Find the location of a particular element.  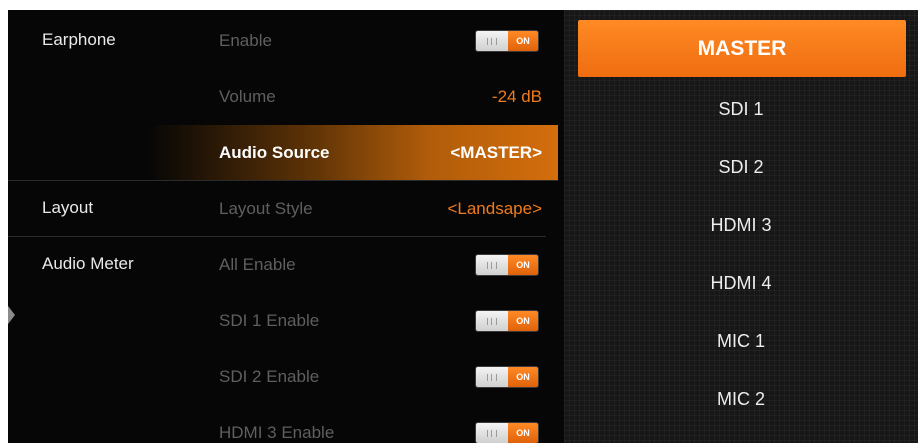

hdmi3-enable-toggle: ON is located at coordinates (507, 433).